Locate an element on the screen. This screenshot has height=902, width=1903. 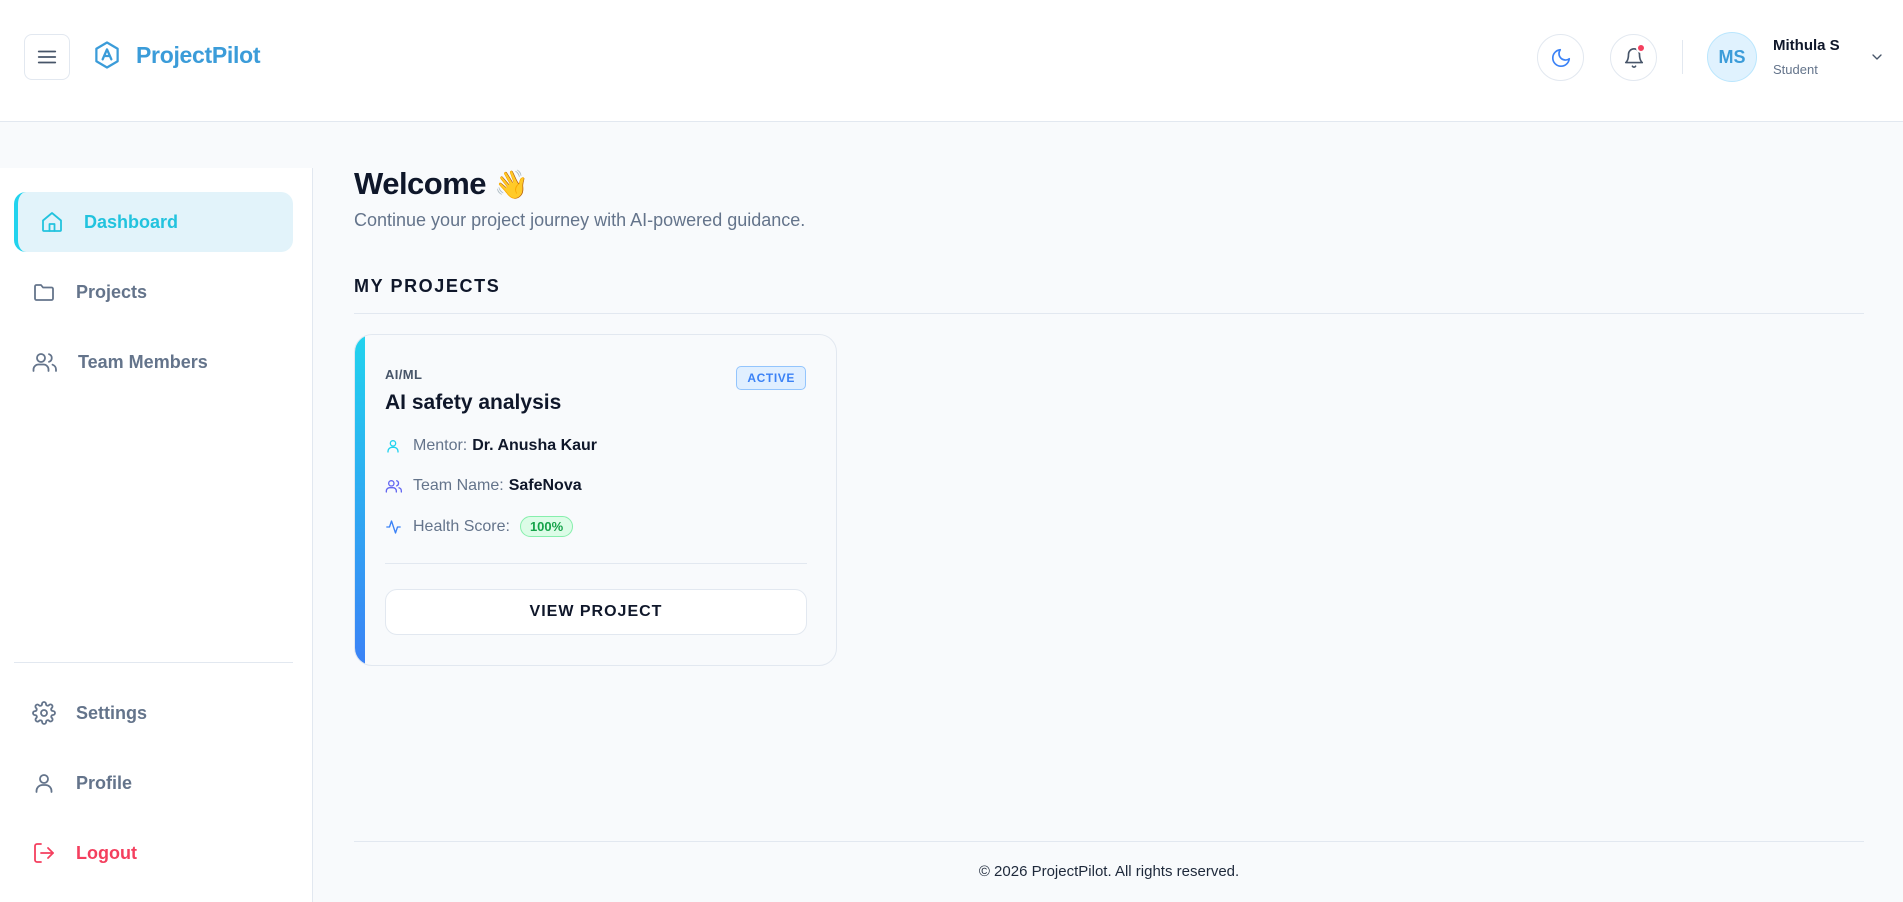
sidebar-item-profile: Profile is located at coordinates (153, 783).